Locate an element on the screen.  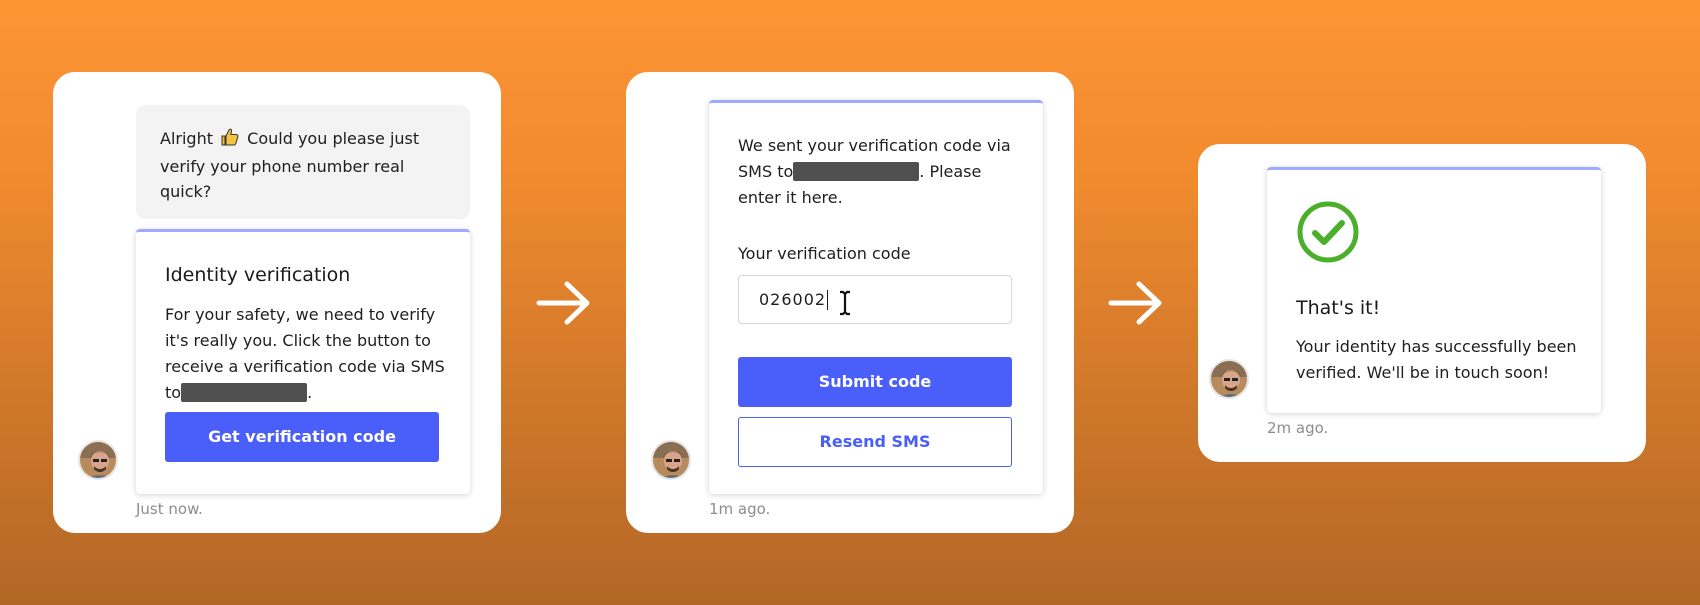
card-text-line: receive a verification code via SMS is located at coordinates (305, 366).